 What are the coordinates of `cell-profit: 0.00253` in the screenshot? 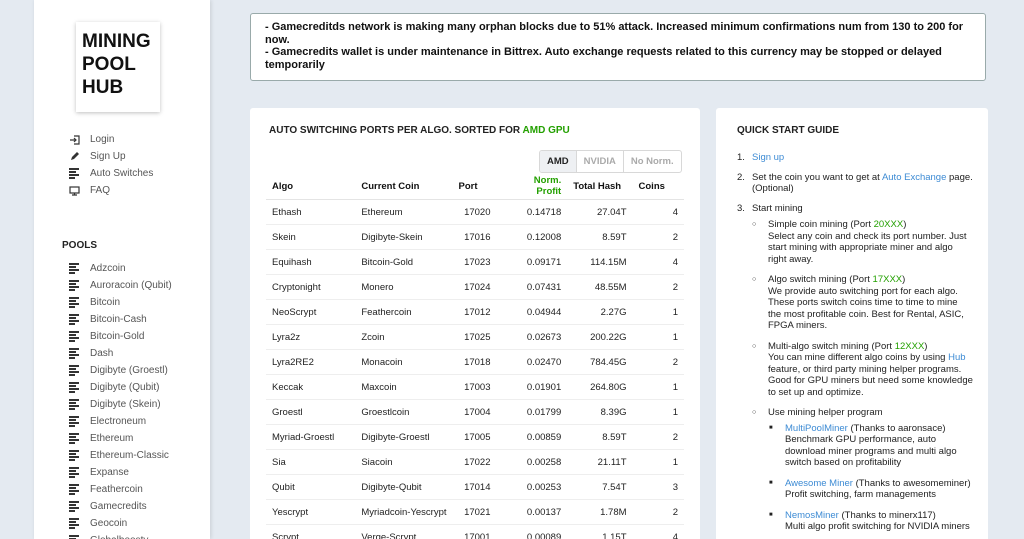 It's located at (535, 487).